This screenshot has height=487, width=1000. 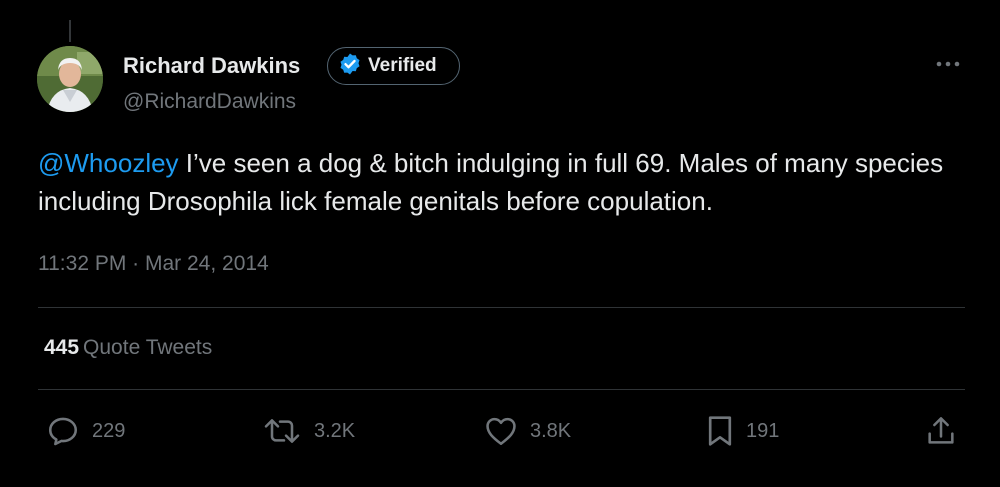 I want to click on avatar-photo, so click(x=70, y=79).